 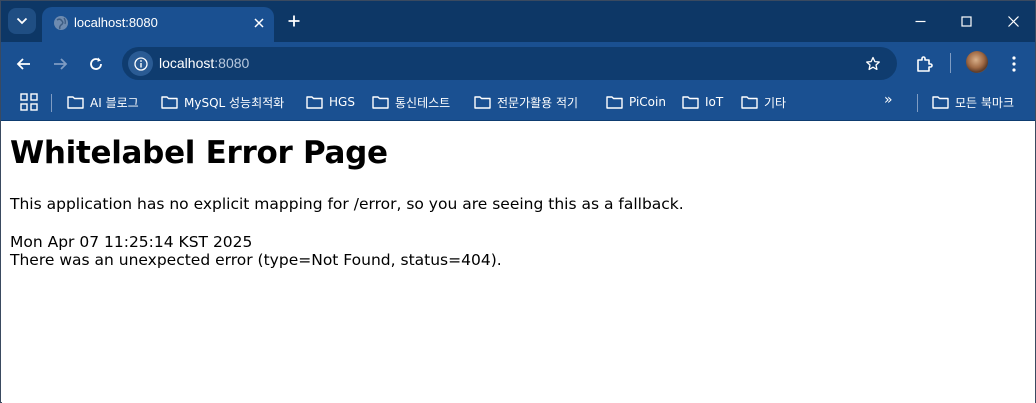 I want to click on apps-grid-icon, so click(x=29, y=102).